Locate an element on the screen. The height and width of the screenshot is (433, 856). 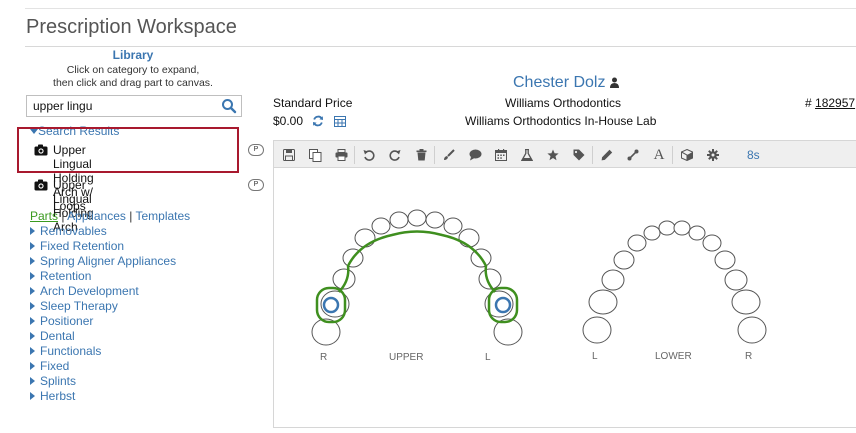
tab-appliances: Appliances is located at coordinates (96, 216).